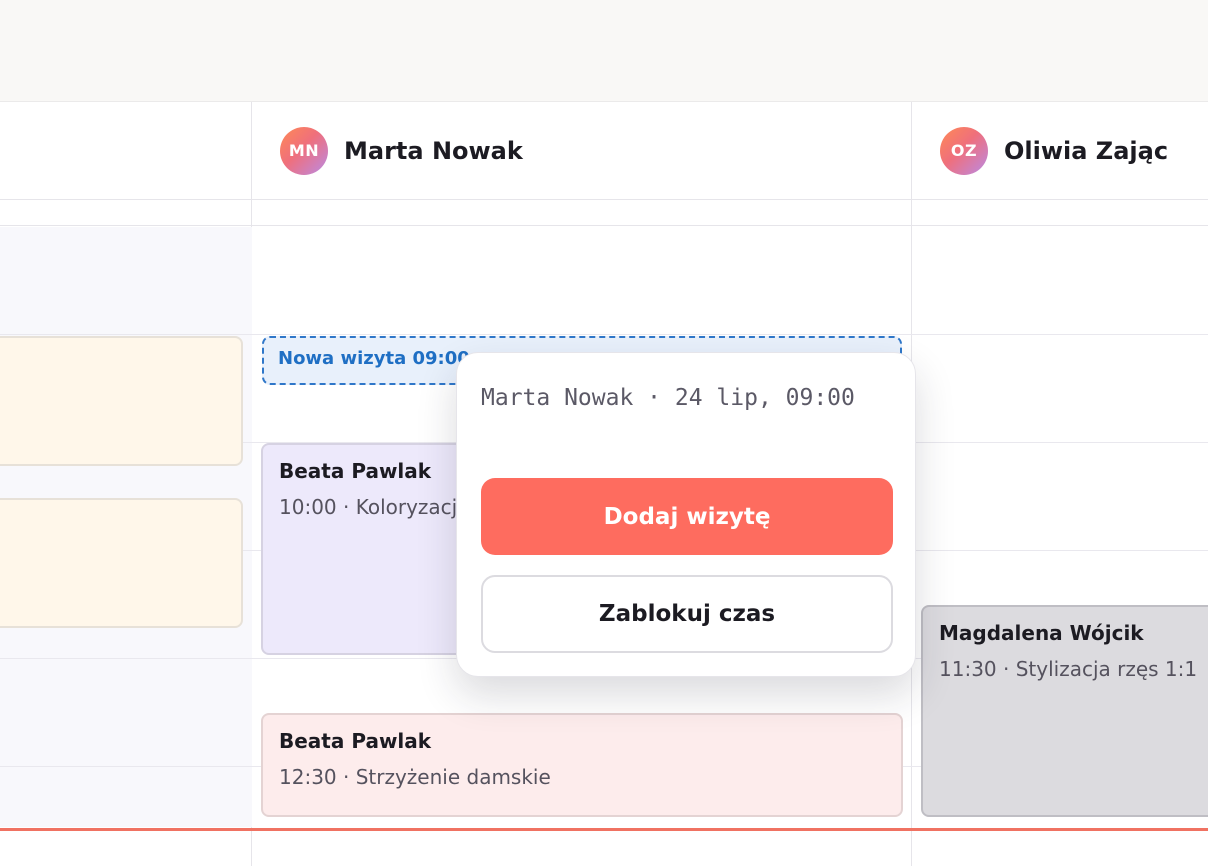 The image size is (1208, 866). Describe the element at coordinates (581, 151) in the screenshot. I see `column-header-marta: MN Marta Nowak` at that location.